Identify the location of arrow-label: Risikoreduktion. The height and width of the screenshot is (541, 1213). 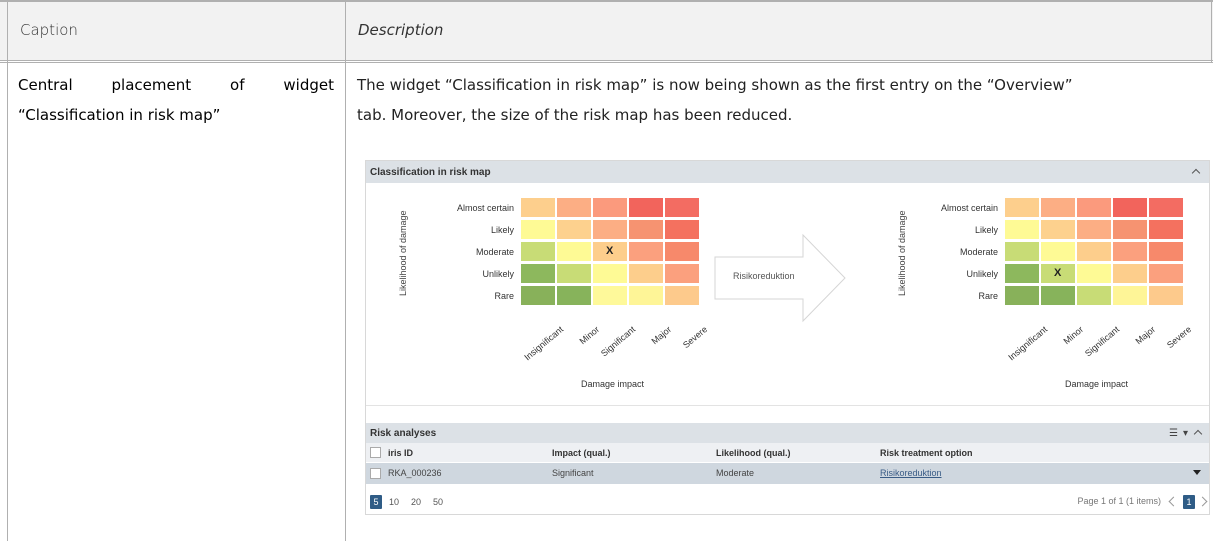
(764, 276).